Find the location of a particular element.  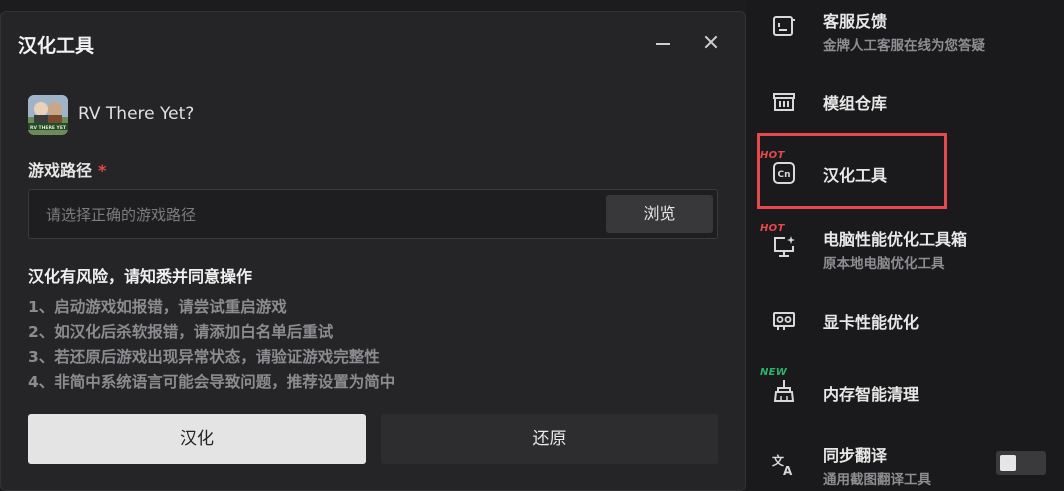

sidebar-item-memory-cleaner: NEW 内存智能清理 is located at coordinates (905, 392).